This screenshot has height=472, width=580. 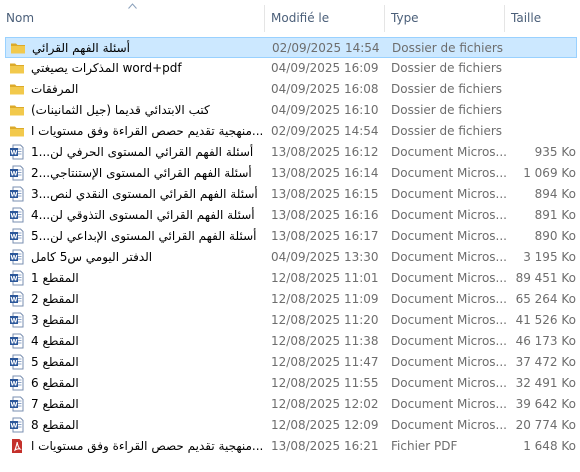 I want to click on file-name: الدفتر اليومي س5 كامل, so click(x=92, y=257).